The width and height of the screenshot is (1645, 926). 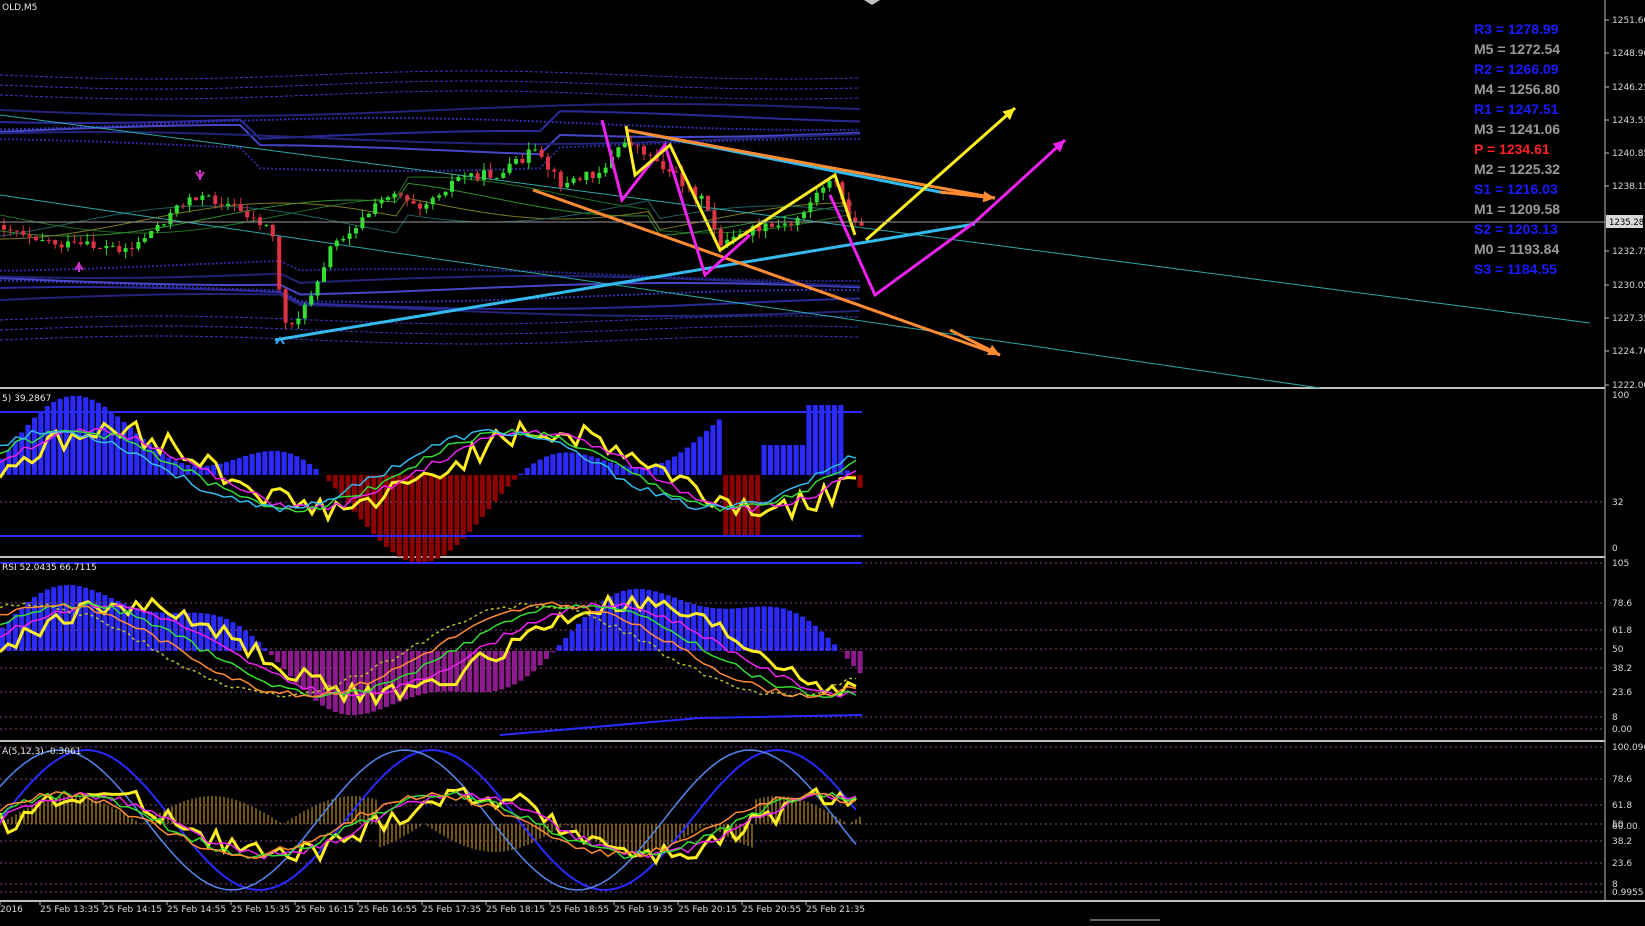 I want to click on price-tick-label: 1246.25, so click(x=1628, y=88).